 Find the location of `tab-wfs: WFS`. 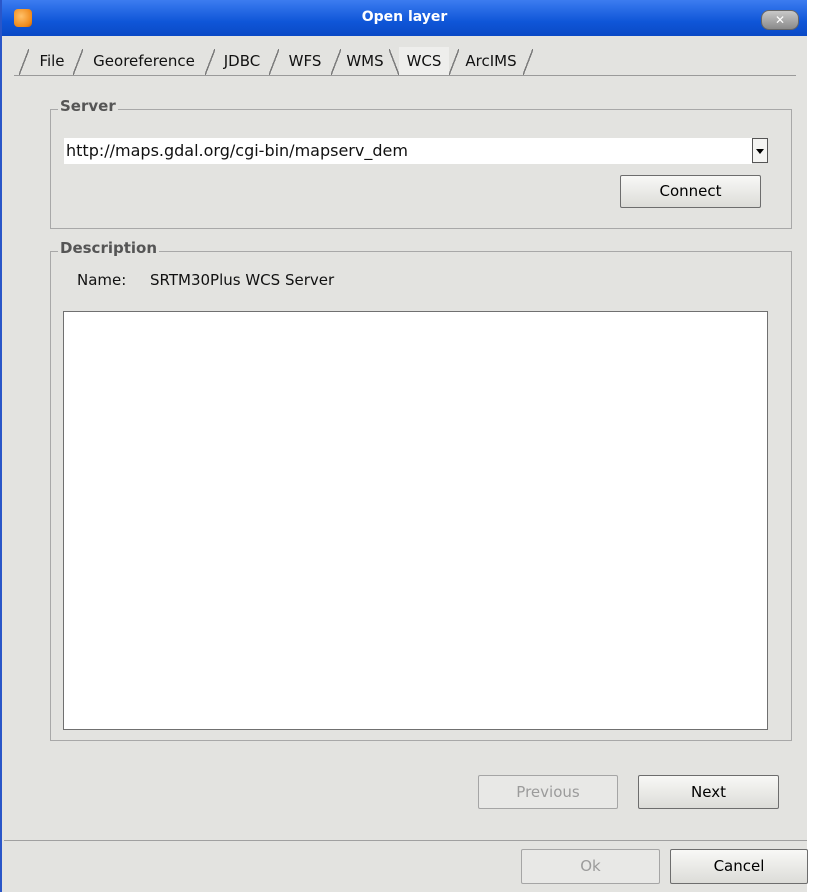

tab-wfs: WFS is located at coordinates (305, 61).